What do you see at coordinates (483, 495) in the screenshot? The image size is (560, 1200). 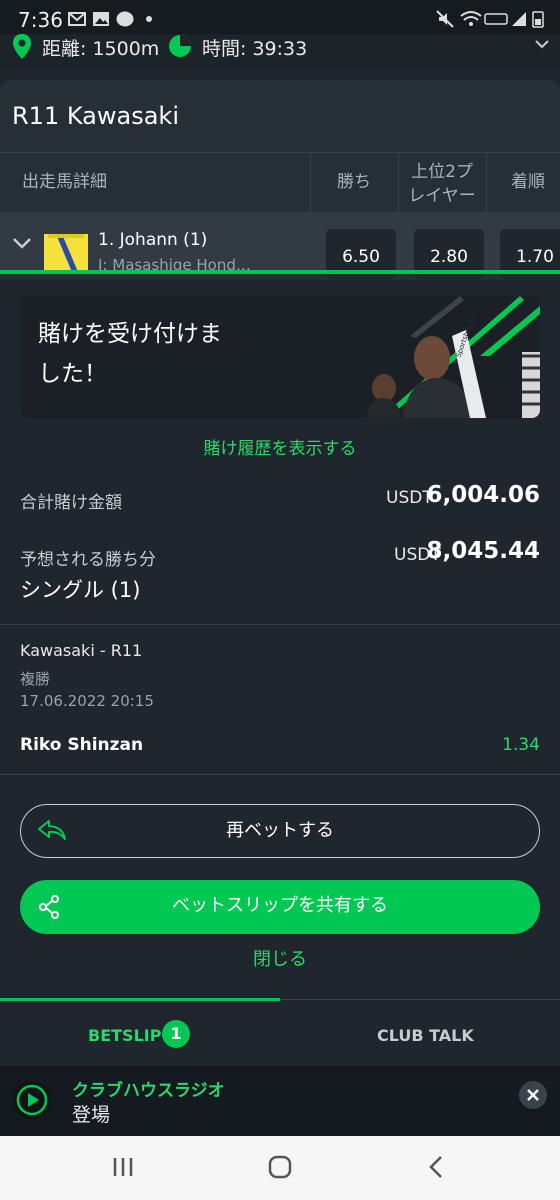 I see `total-stake-amount: 6,004.06` at bounding box center [483, 495].